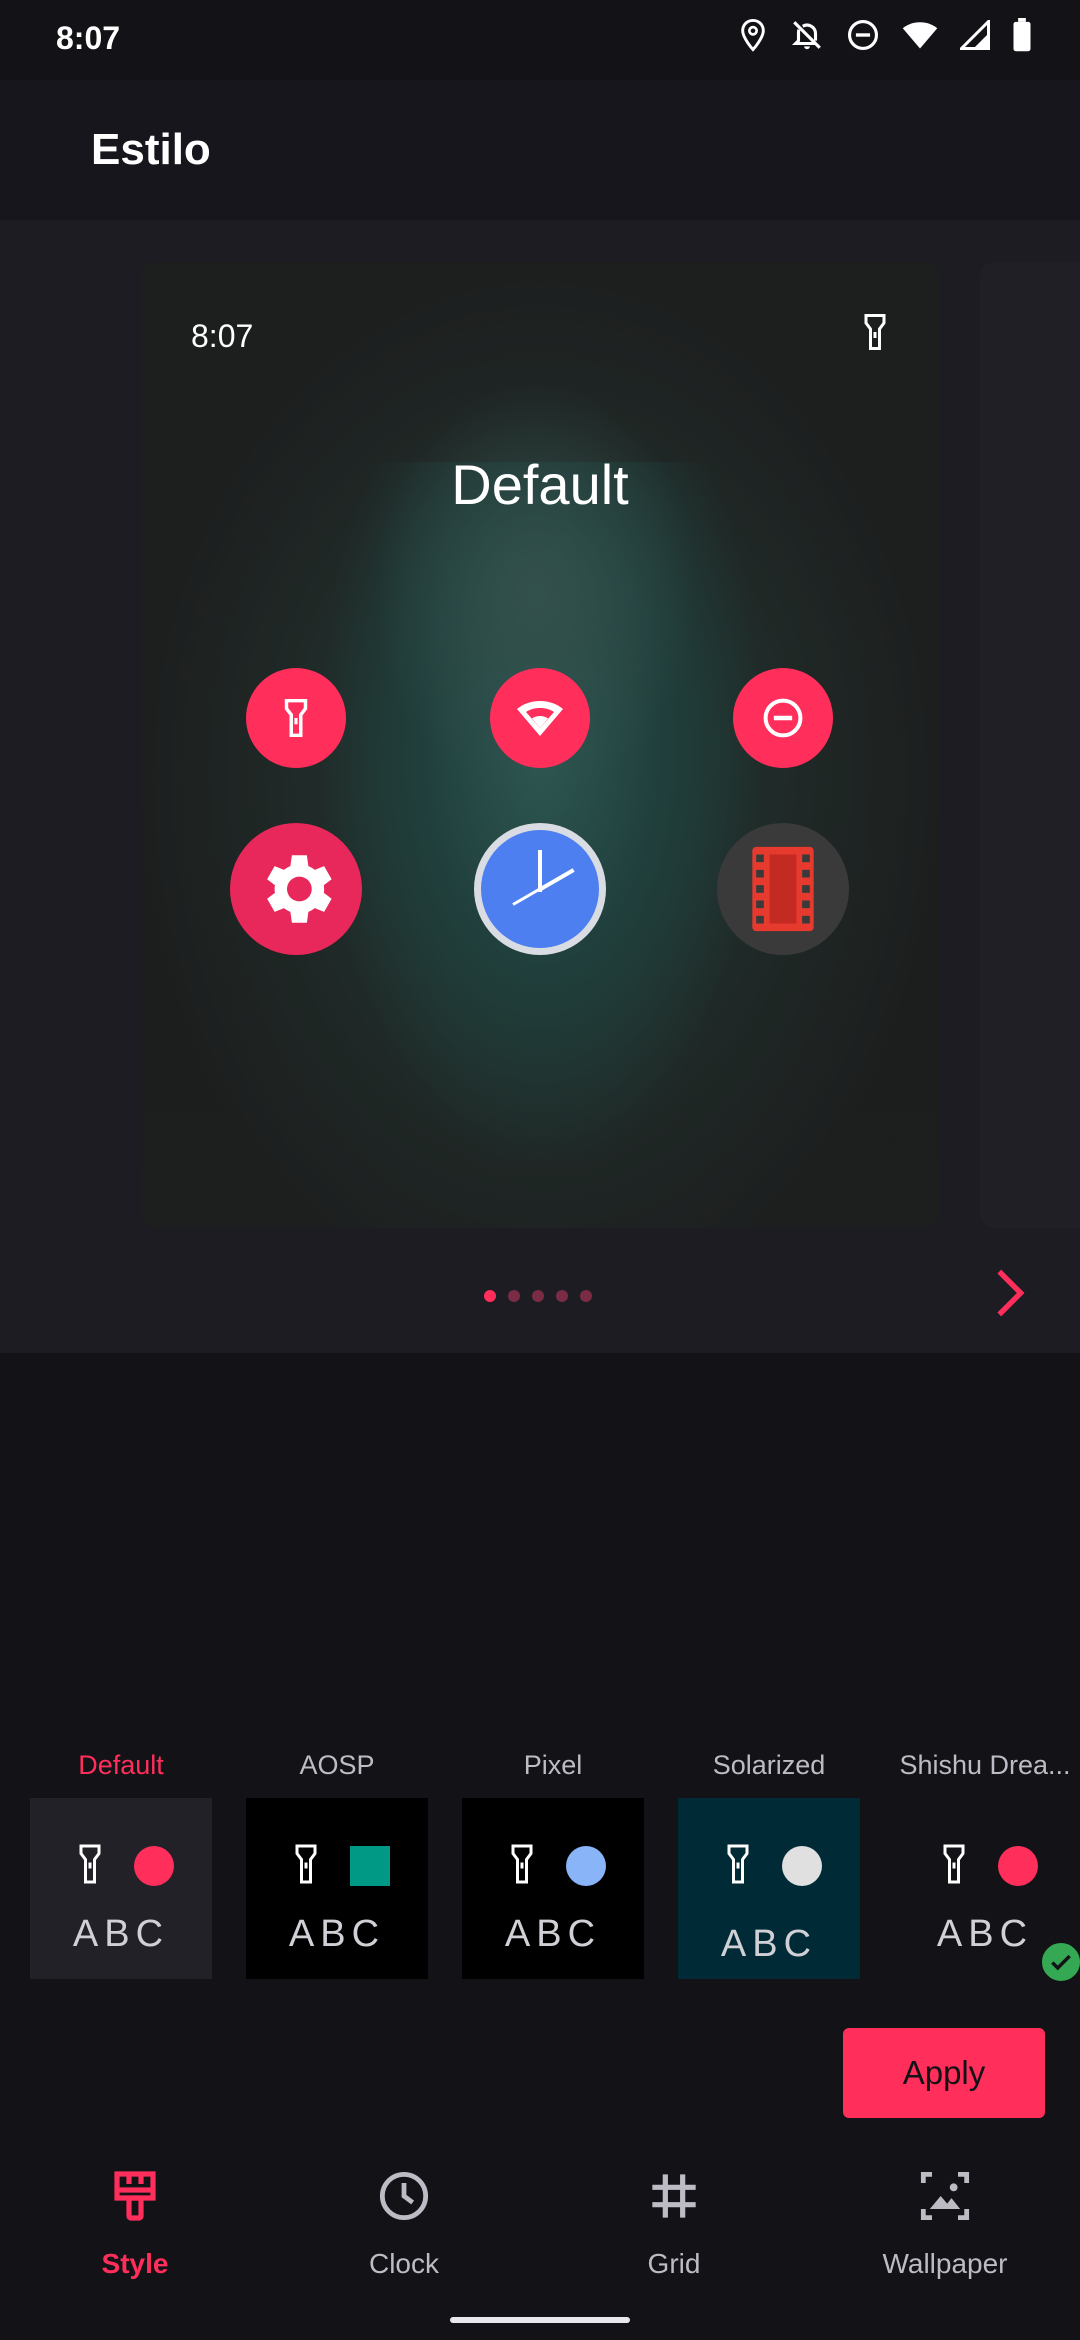  What do you see at coordinates (135, 2225) in the screenshot?
I see `nav-item-style: Style` at bounding box center [135, 2225].